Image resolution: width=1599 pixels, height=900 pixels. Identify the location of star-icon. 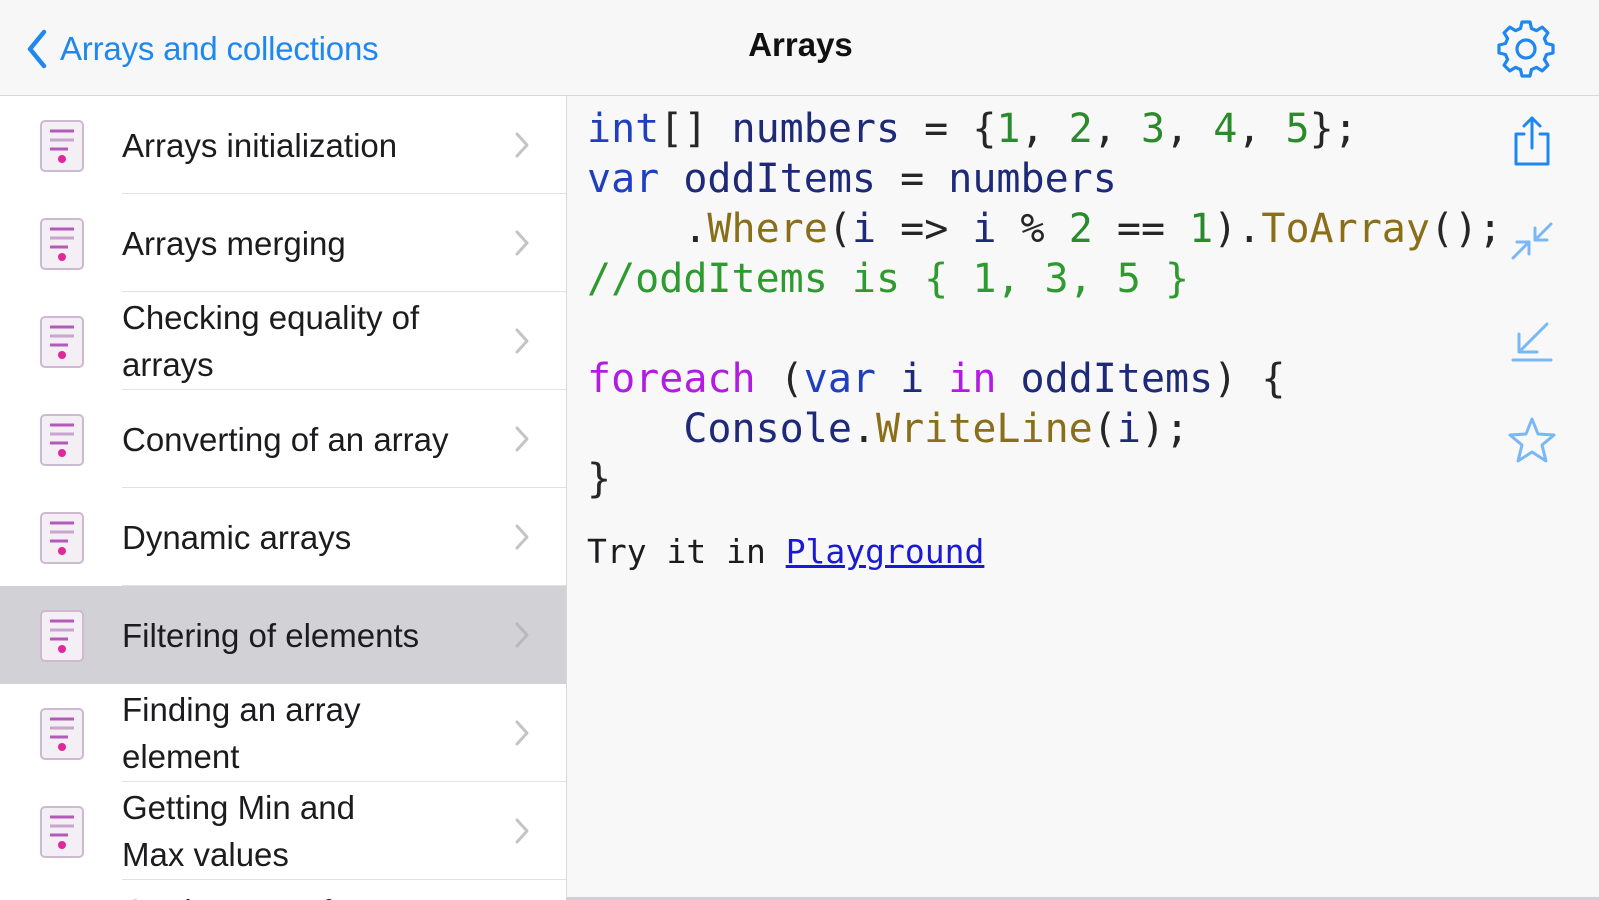
(1532, 441).